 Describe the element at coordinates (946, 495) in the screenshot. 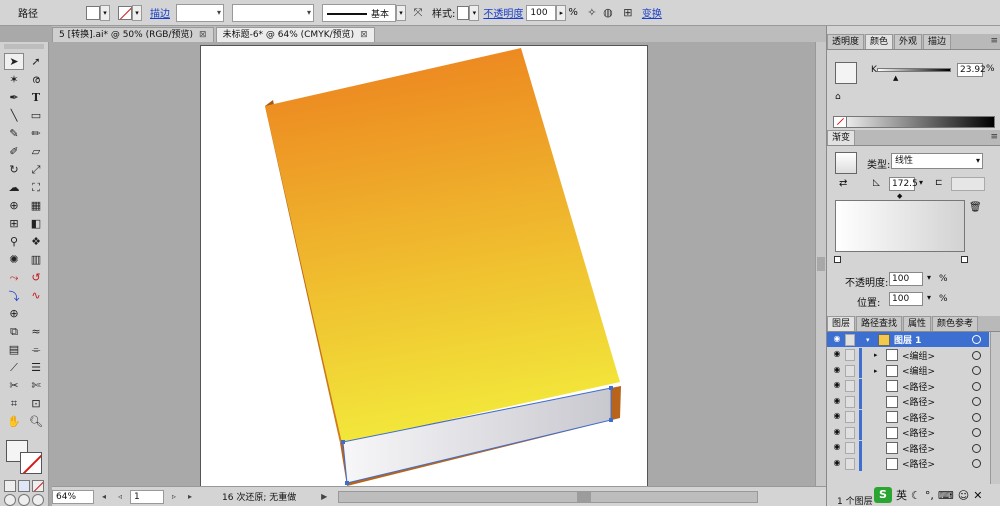

I see `keyboard-icon: ⌨` at that location.